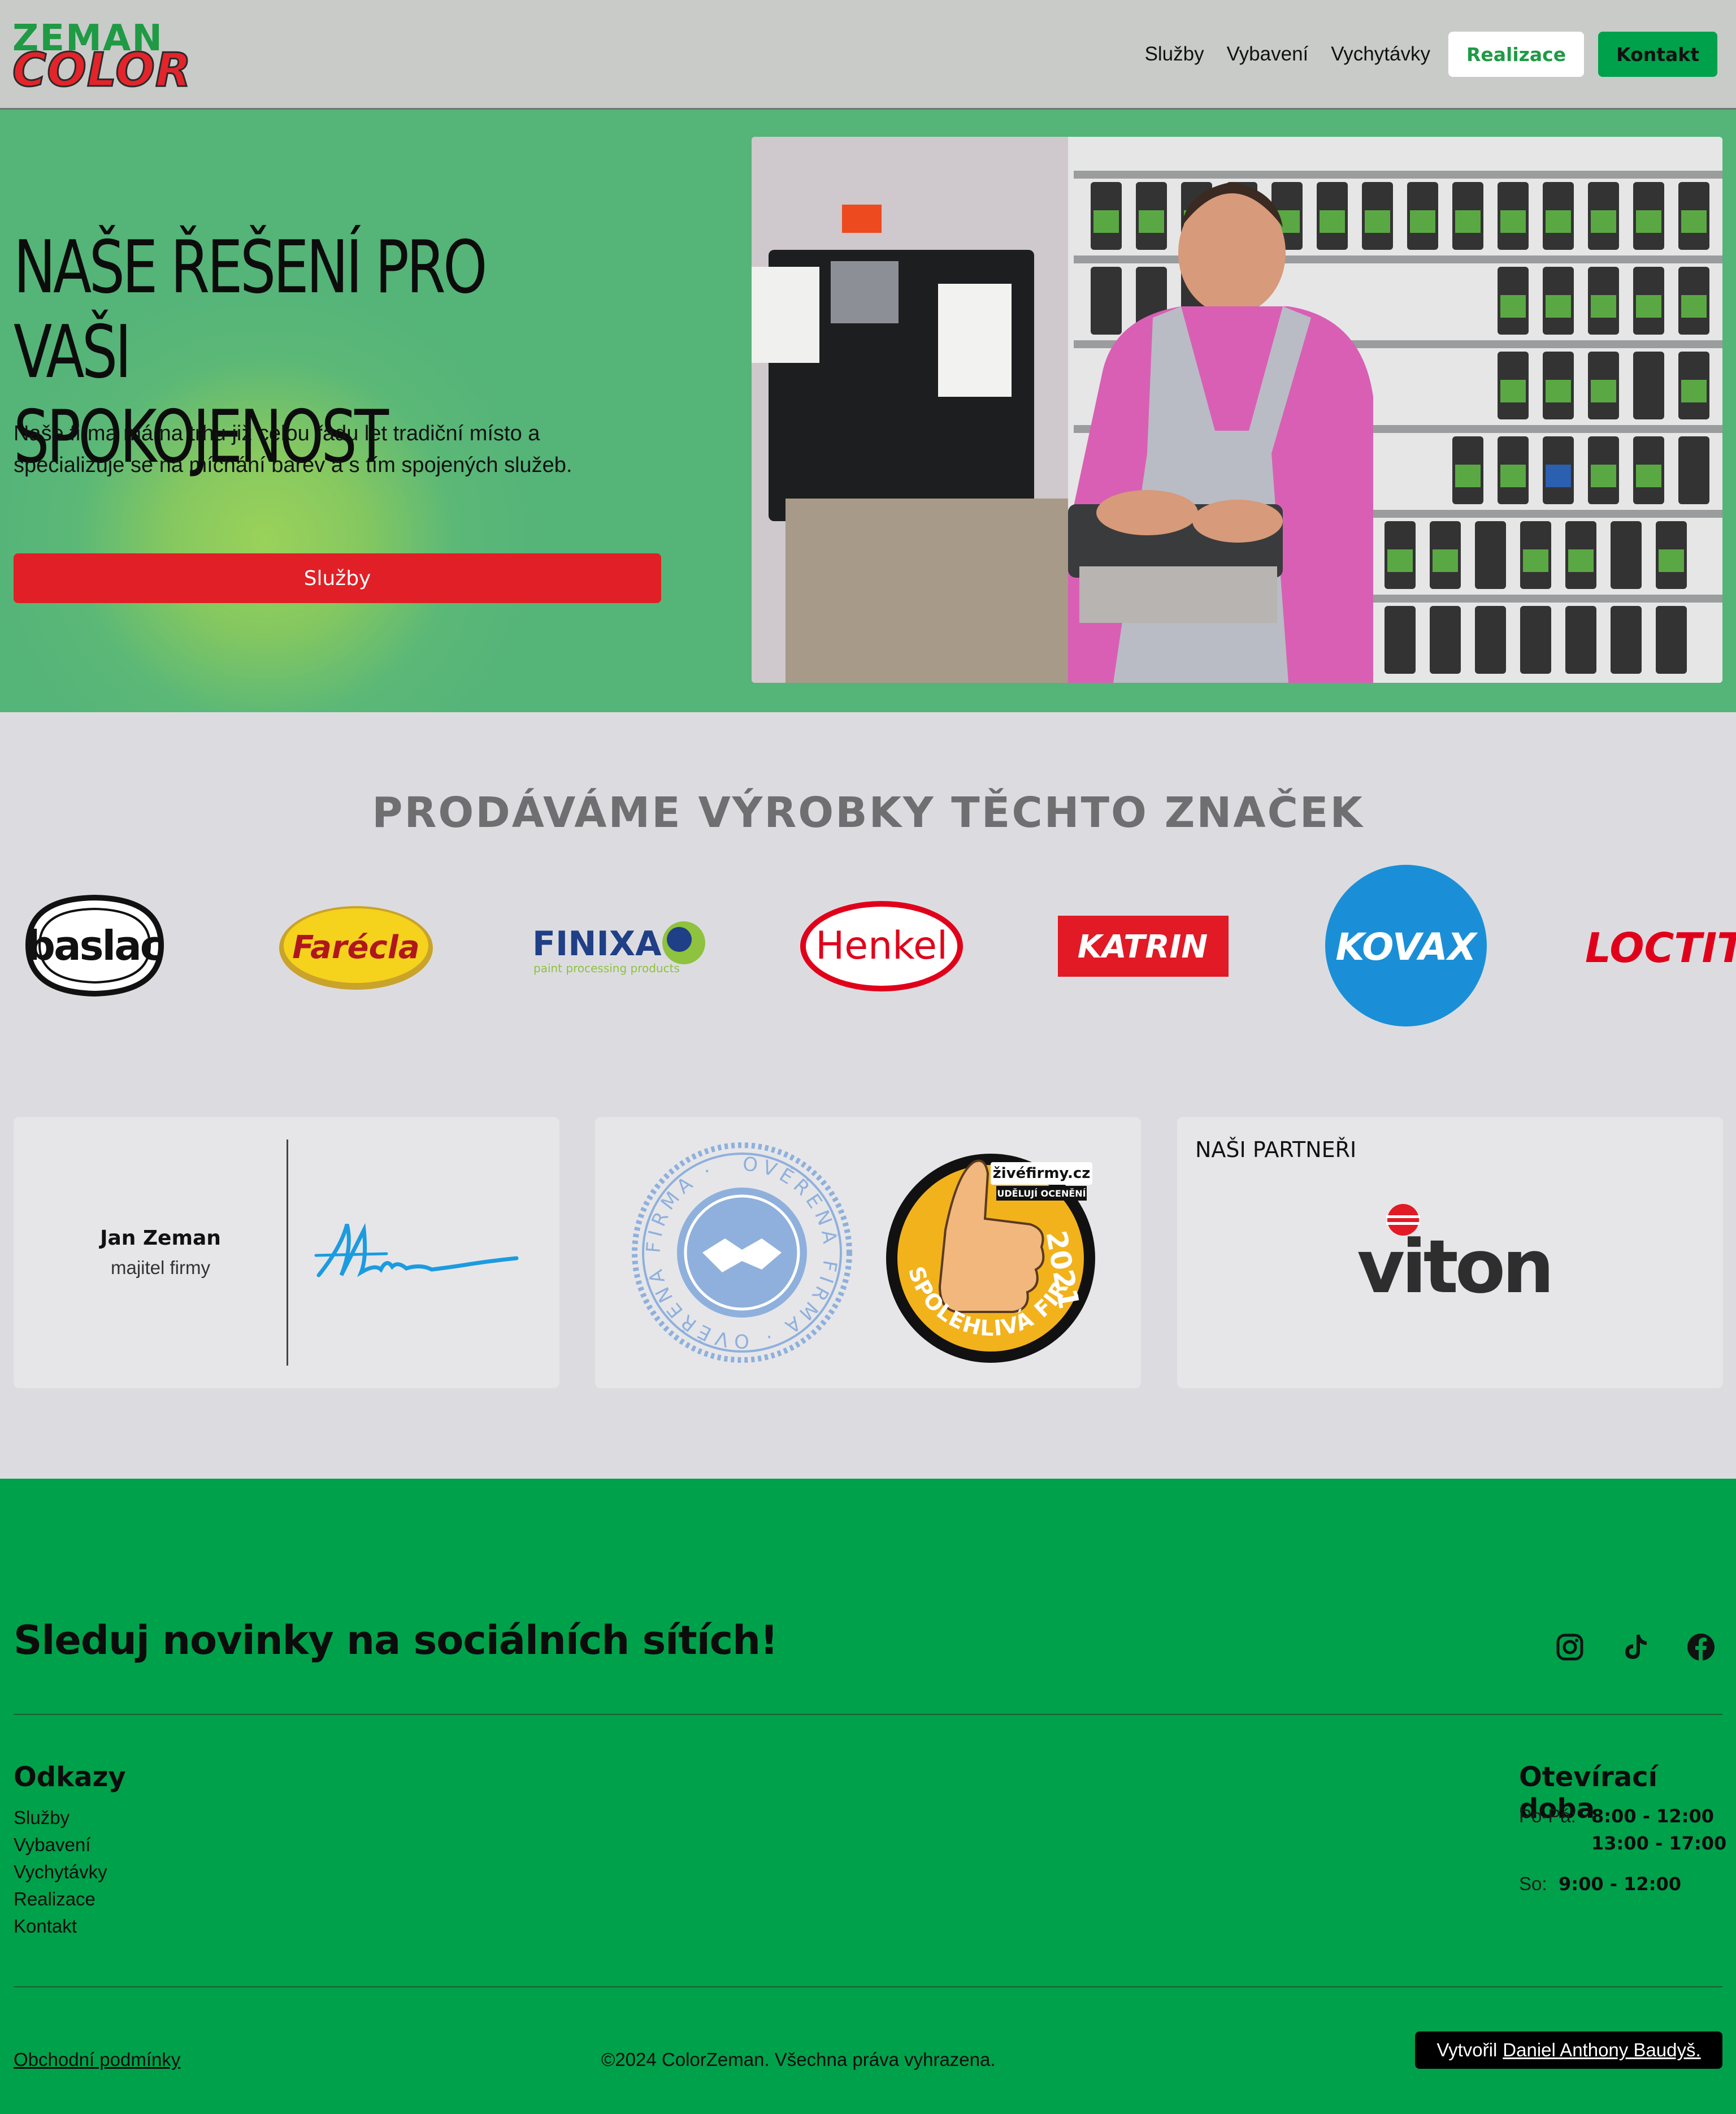 The image size is (1736, 2114). What do you see at coordinates (396, 1640) in the screenshot?
I see `social-title: Sleduj novinky na sociálních sítích!` at bounding box center [396, 1640].